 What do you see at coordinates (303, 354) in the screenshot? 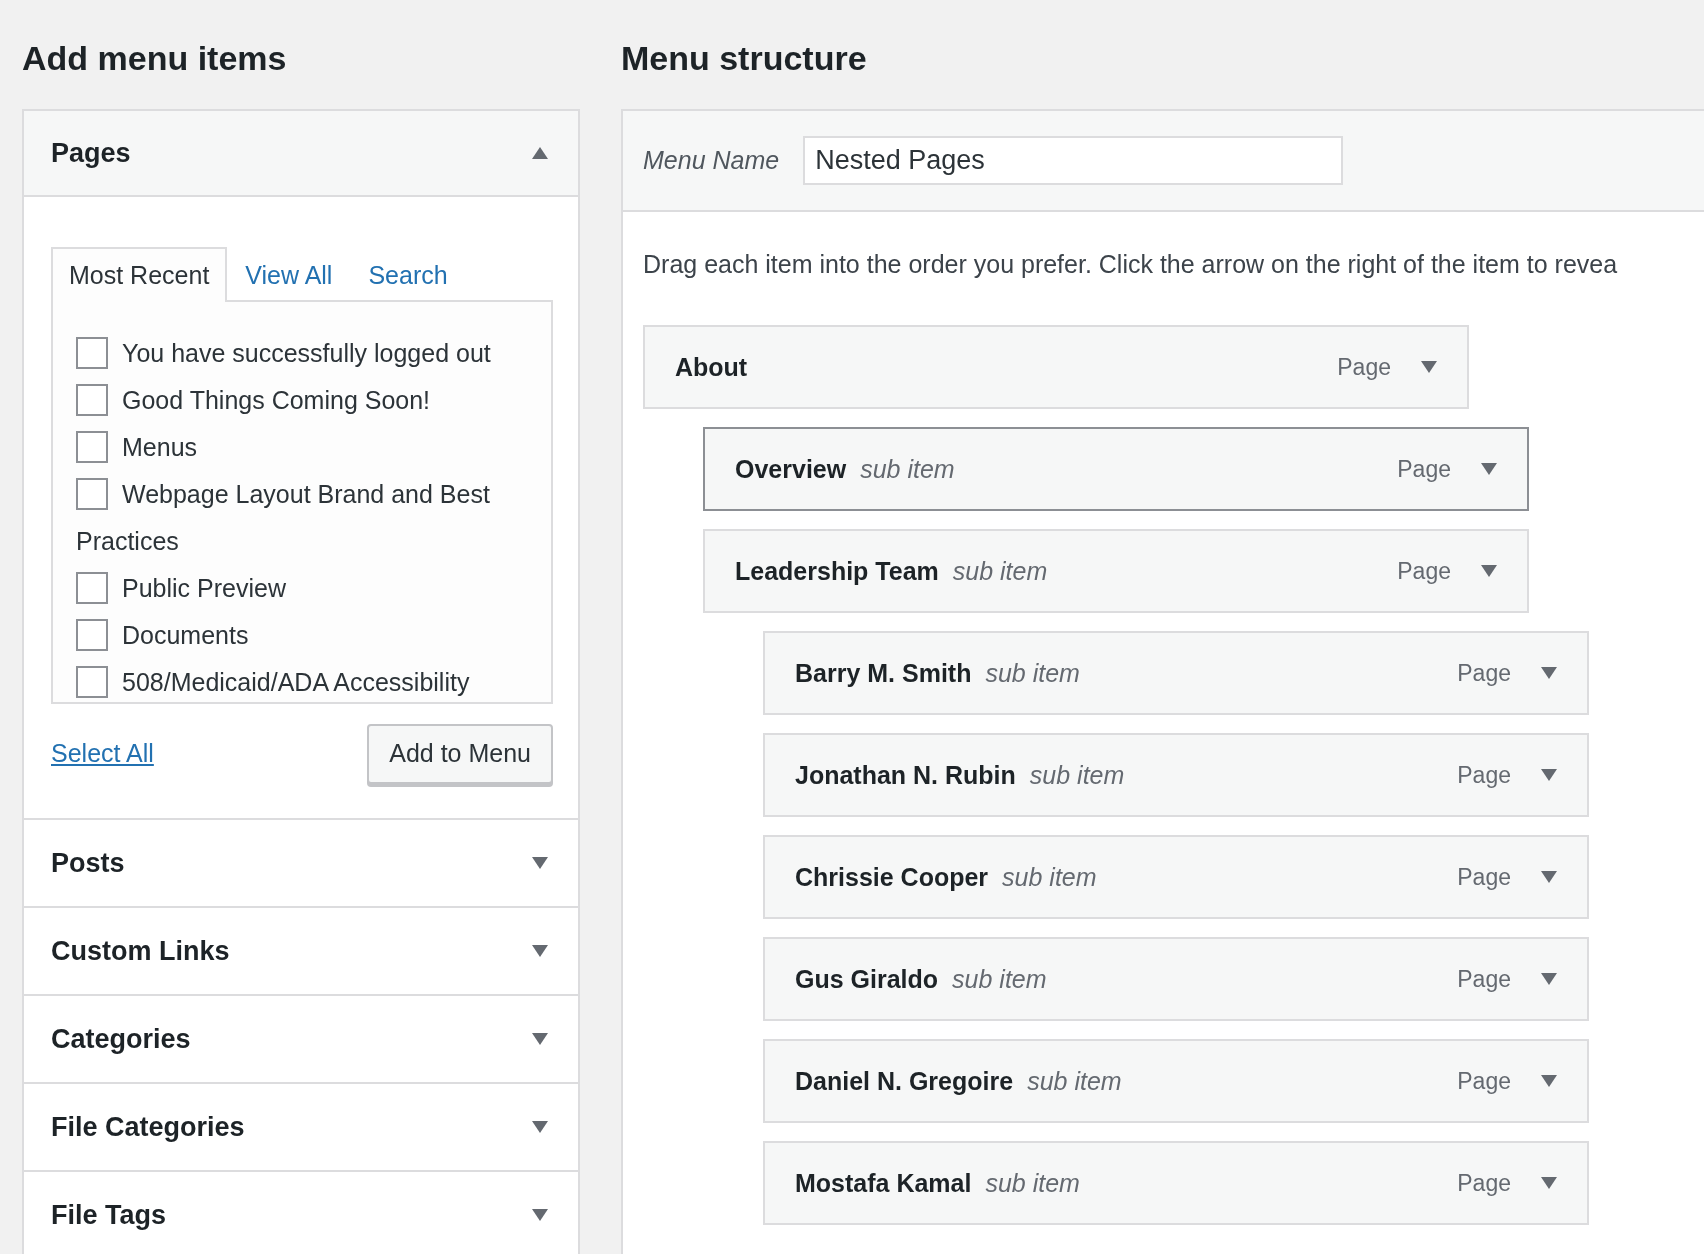
I see `page-checkbox: You have successfully logged out` at bounding box center [303, 354].